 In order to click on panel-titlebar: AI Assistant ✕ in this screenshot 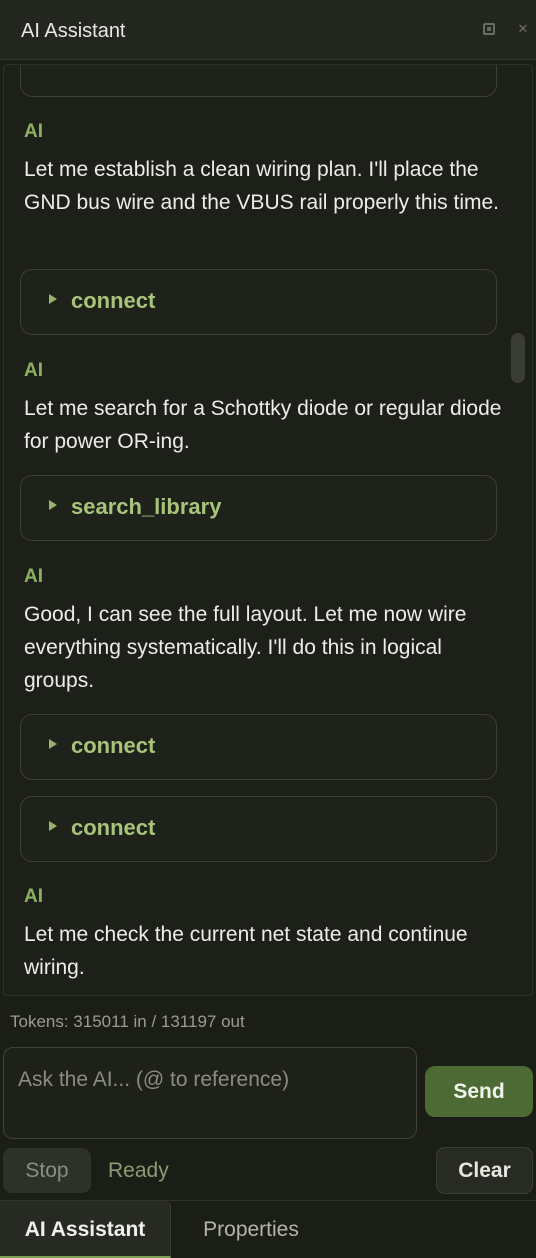, I will do `click(268, 30)`.